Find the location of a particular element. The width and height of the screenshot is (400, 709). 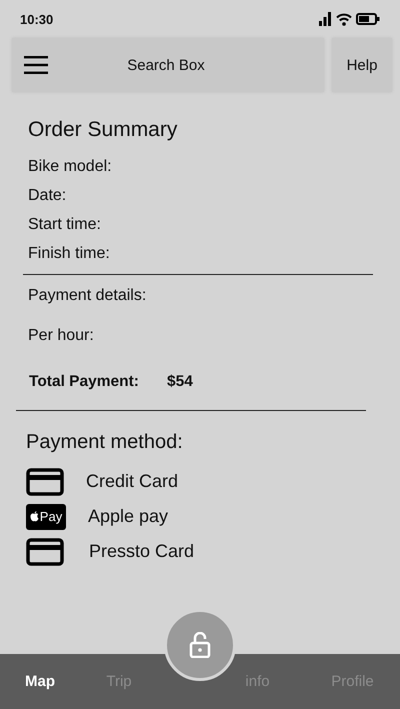

menu-icon is located at coordinates (36, 65).